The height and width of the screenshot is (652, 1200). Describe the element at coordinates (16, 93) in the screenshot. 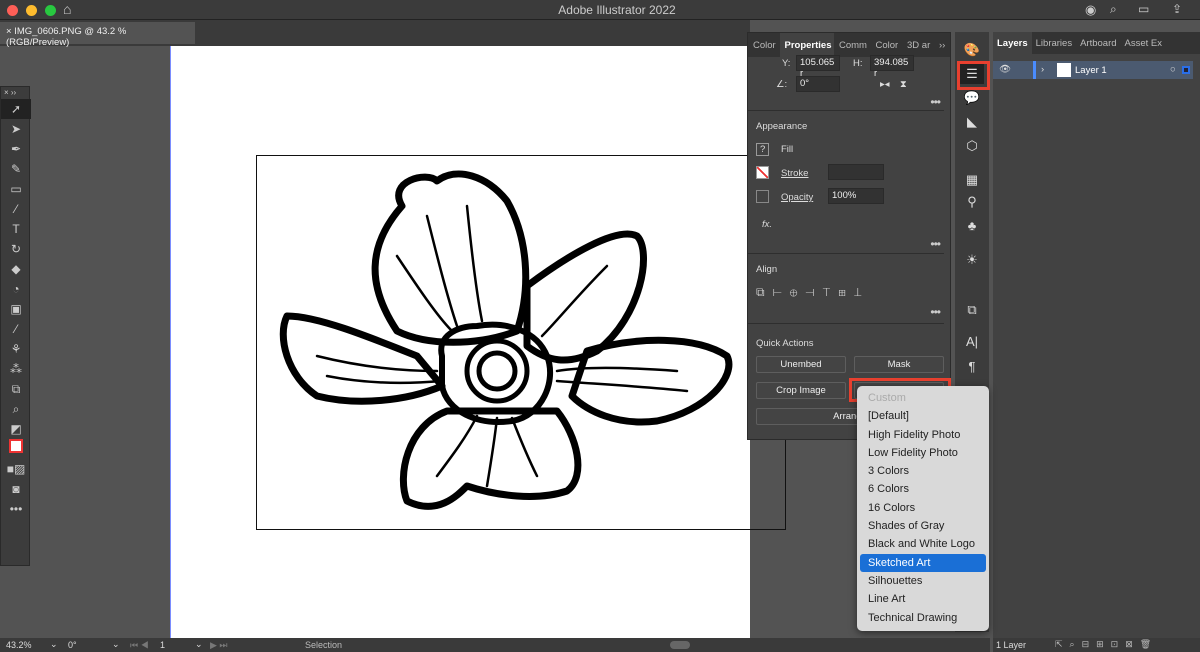

I see `collapse-panel-icon: × ››` at that location.